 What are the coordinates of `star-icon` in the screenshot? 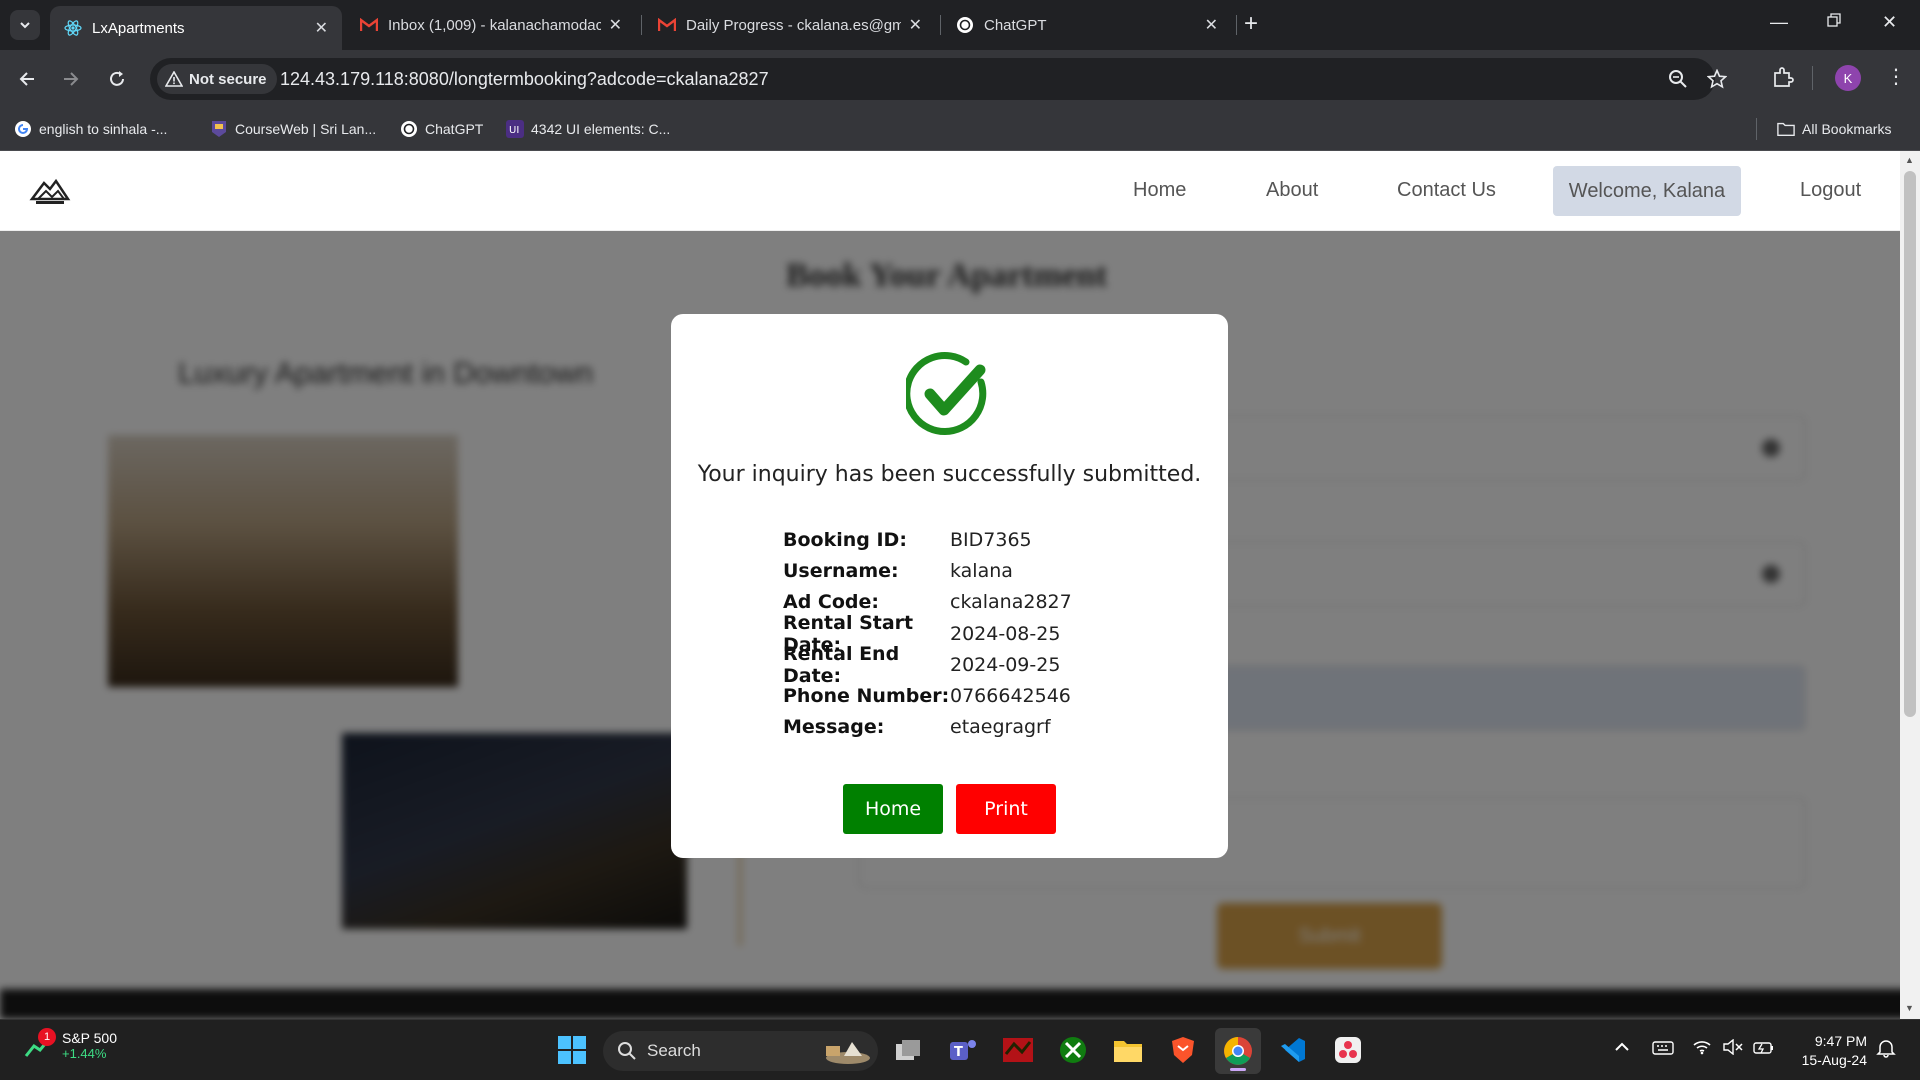 It's located at (1717, 81).